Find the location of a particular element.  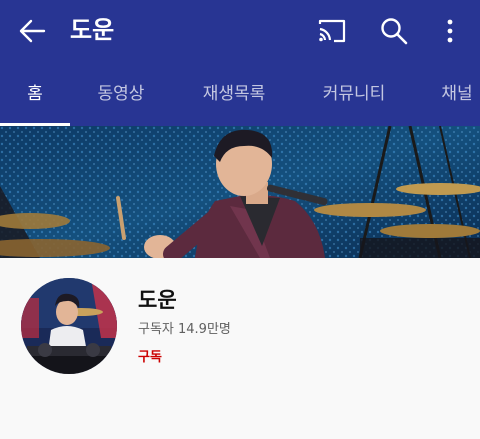

channel-tabs: 홈 동영상 재생목록 커뮤니티 채널 is located at coordinates (240, 96).